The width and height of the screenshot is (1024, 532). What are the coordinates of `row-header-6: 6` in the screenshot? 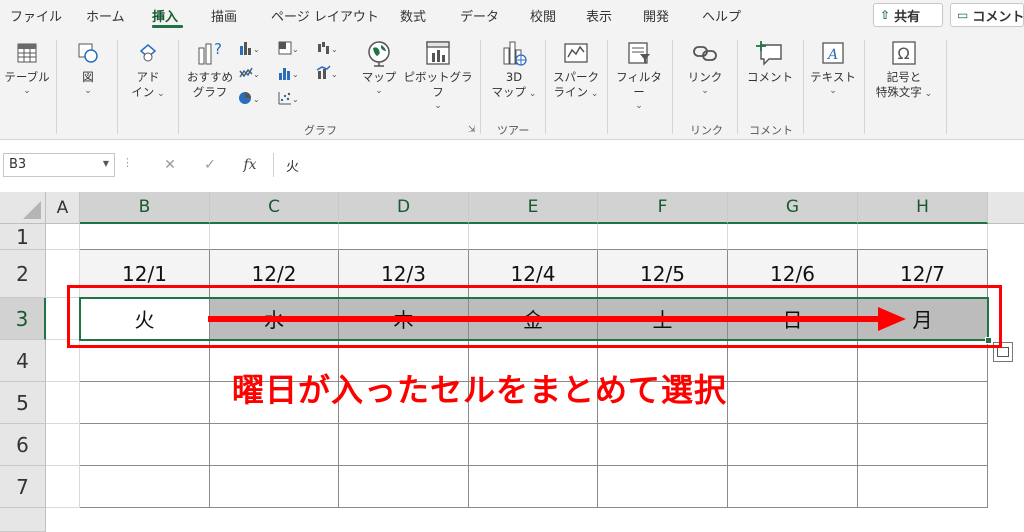 It's located at (23, 445).